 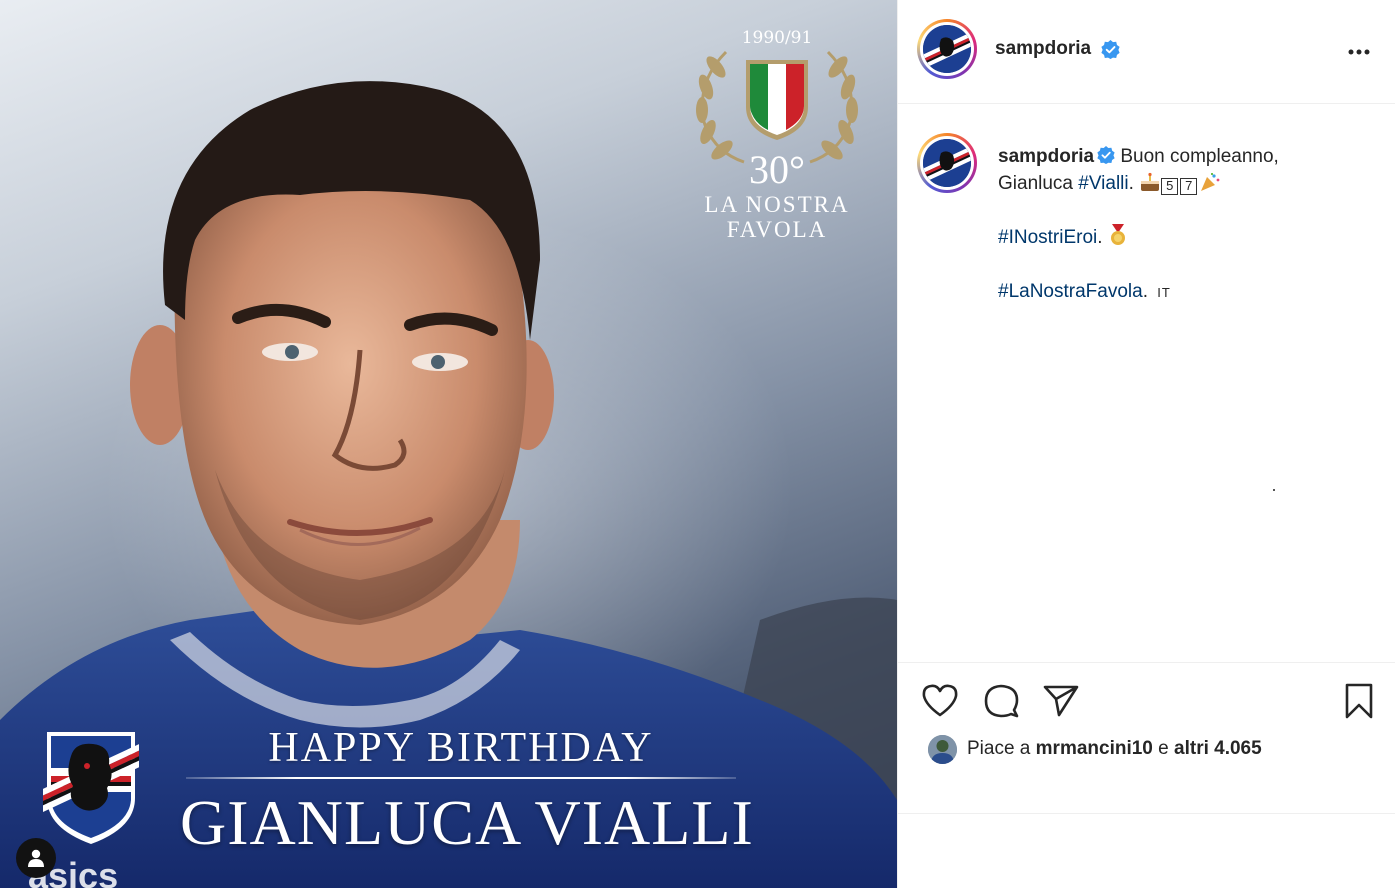 I want to click on bookmark-icon, so click(x=1359, y=701).